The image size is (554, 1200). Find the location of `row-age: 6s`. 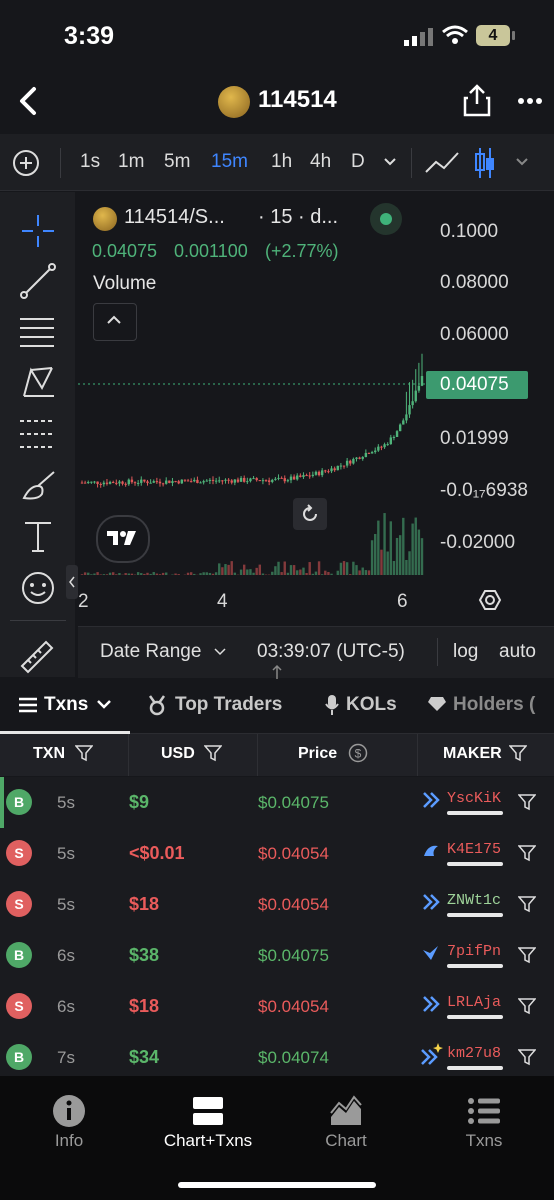

row-age: 6s is located at coordinates (66, 1006).